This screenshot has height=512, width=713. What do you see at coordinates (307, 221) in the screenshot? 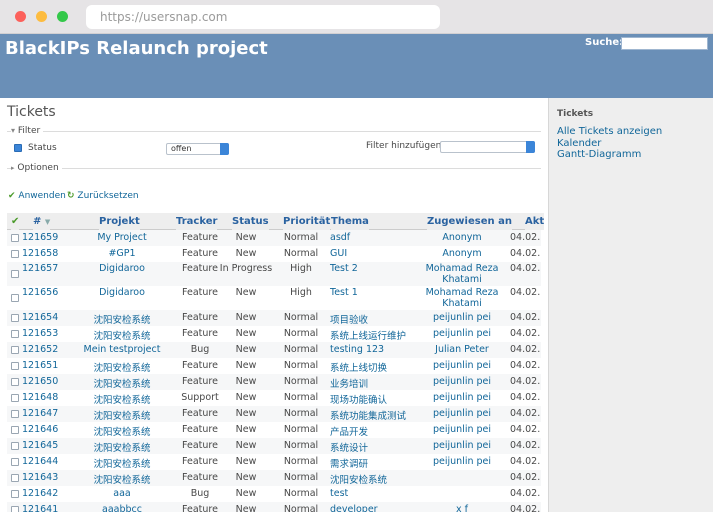
I see `column-header-priority: Priorität` at bounding box center [307, 221].